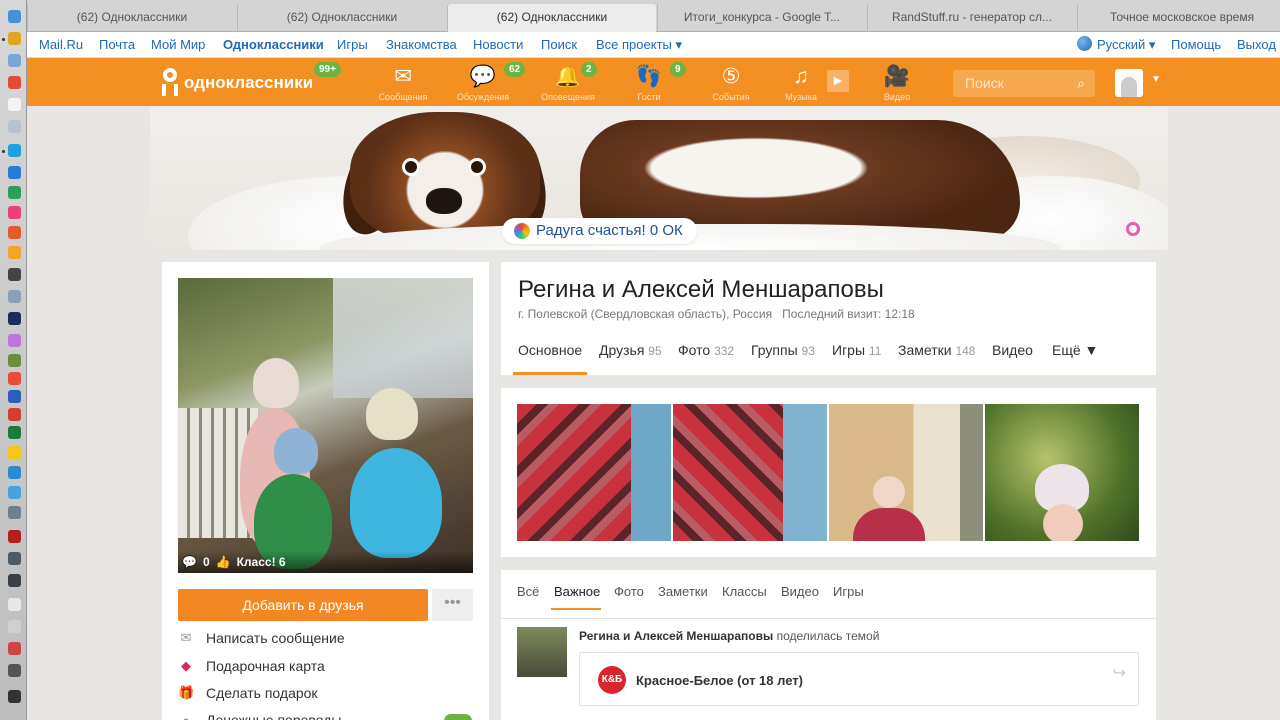 The width and height of the screenshot is (1280, 720). Describe the element at coordinates (589, 69) in the screenshot. I see `notifications-badge: 2` at that location.